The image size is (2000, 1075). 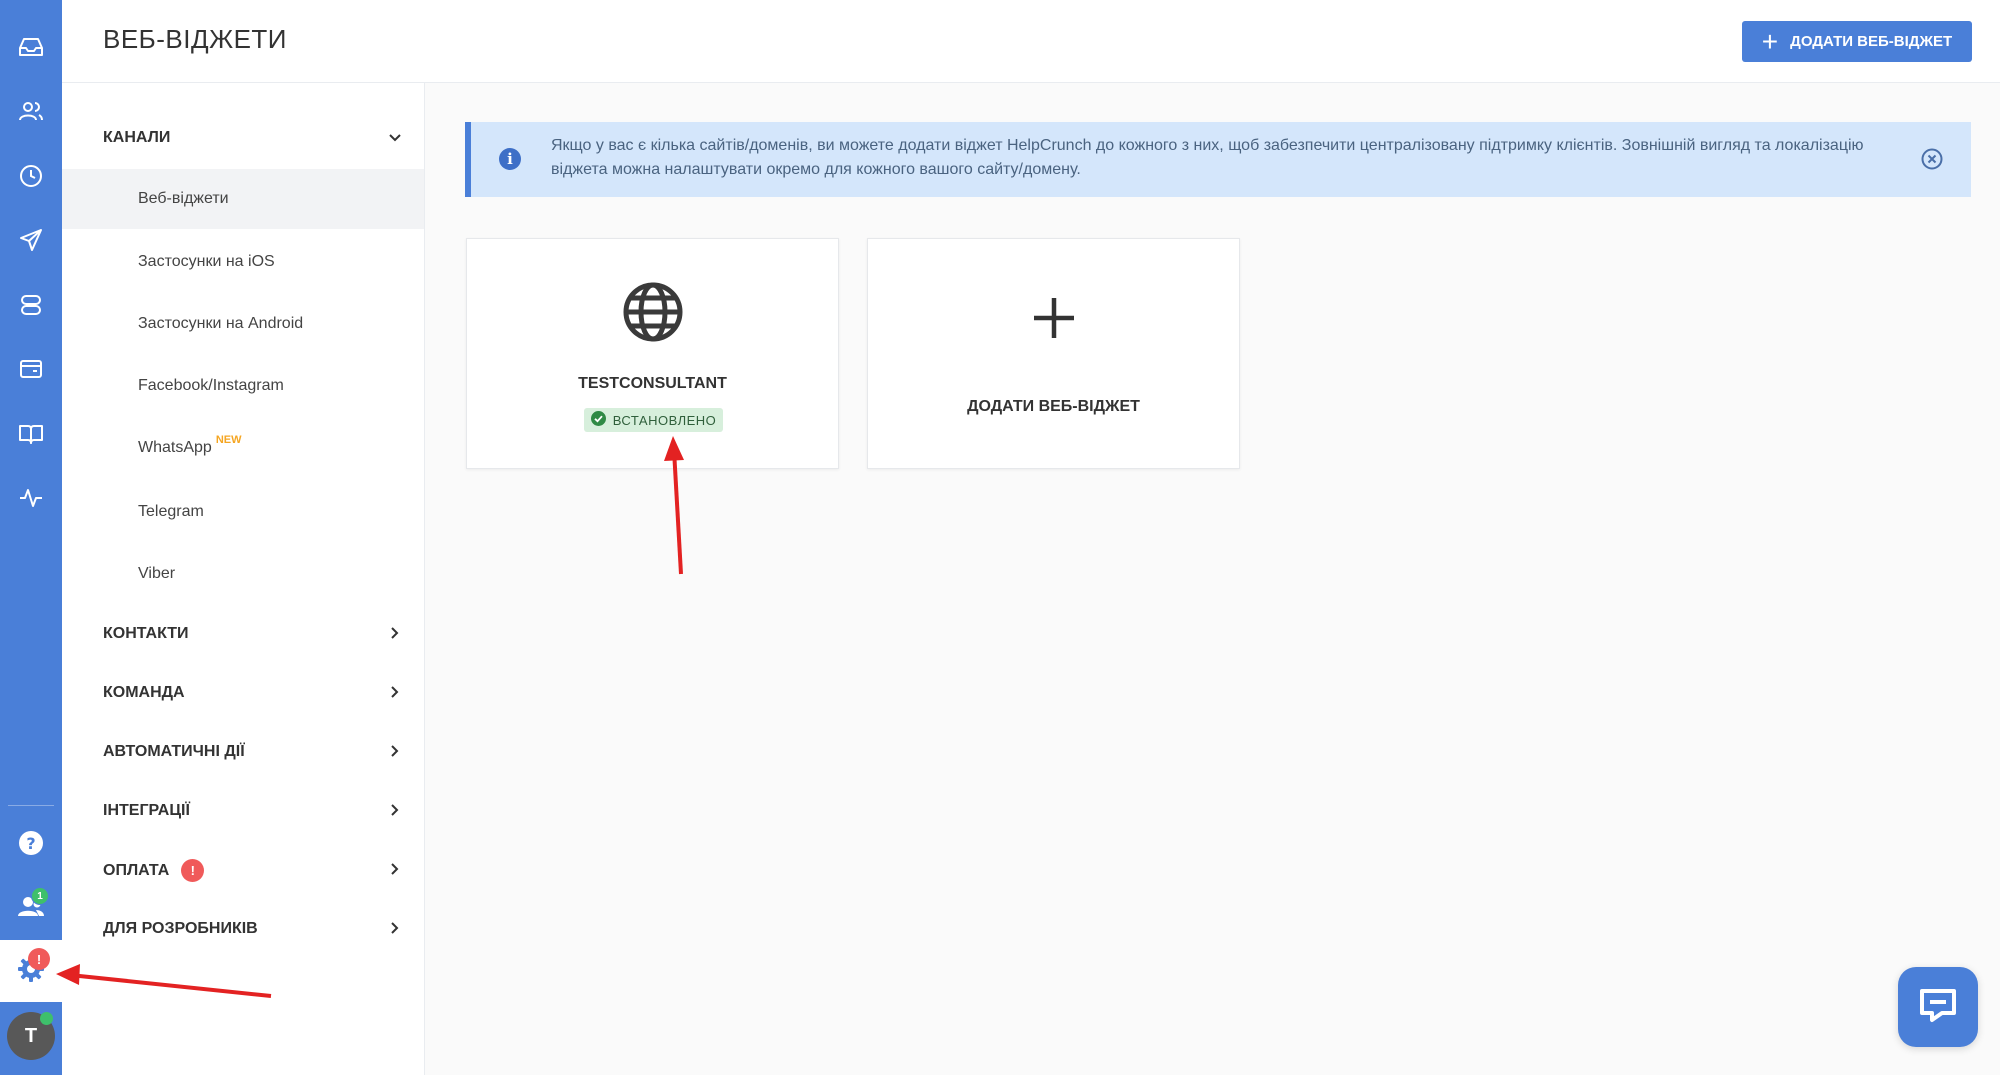 What do you see at coordinates (243, 512) in the screenshot?
I see `sidebar-item-telegram: Telegram` at bounding box center [243, 512].